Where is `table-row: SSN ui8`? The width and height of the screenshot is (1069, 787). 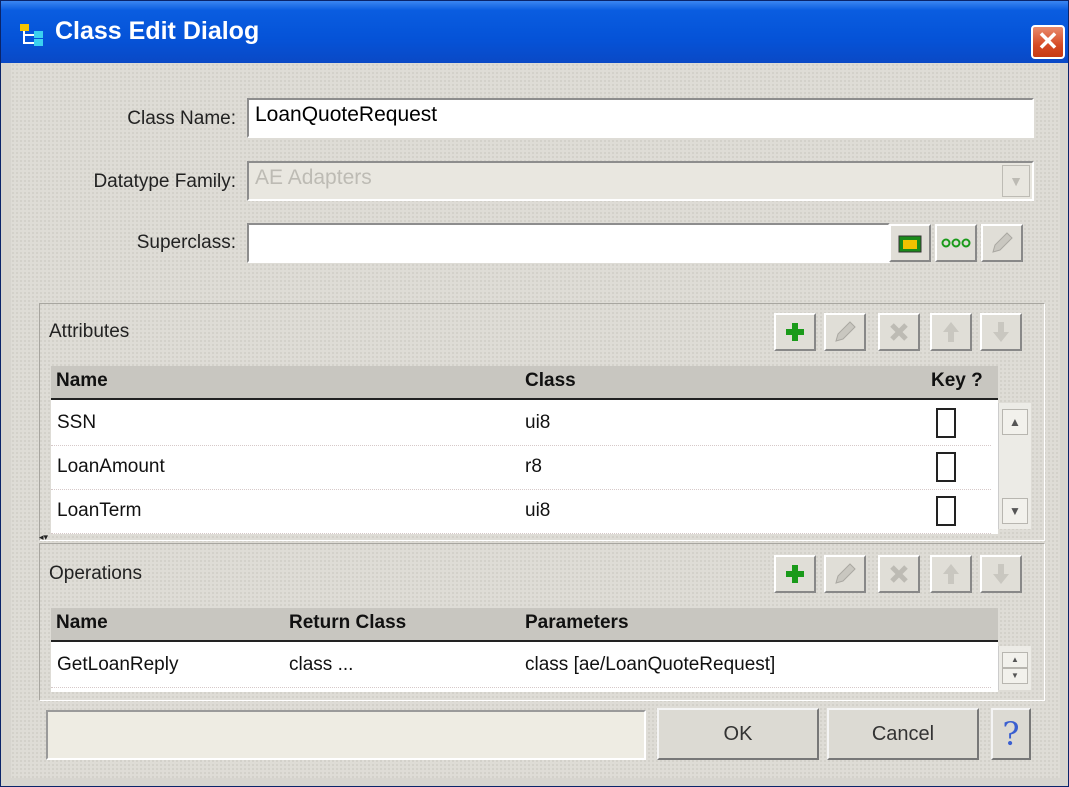
table-row: SSN ui8 is located at coordinates (521, 424).